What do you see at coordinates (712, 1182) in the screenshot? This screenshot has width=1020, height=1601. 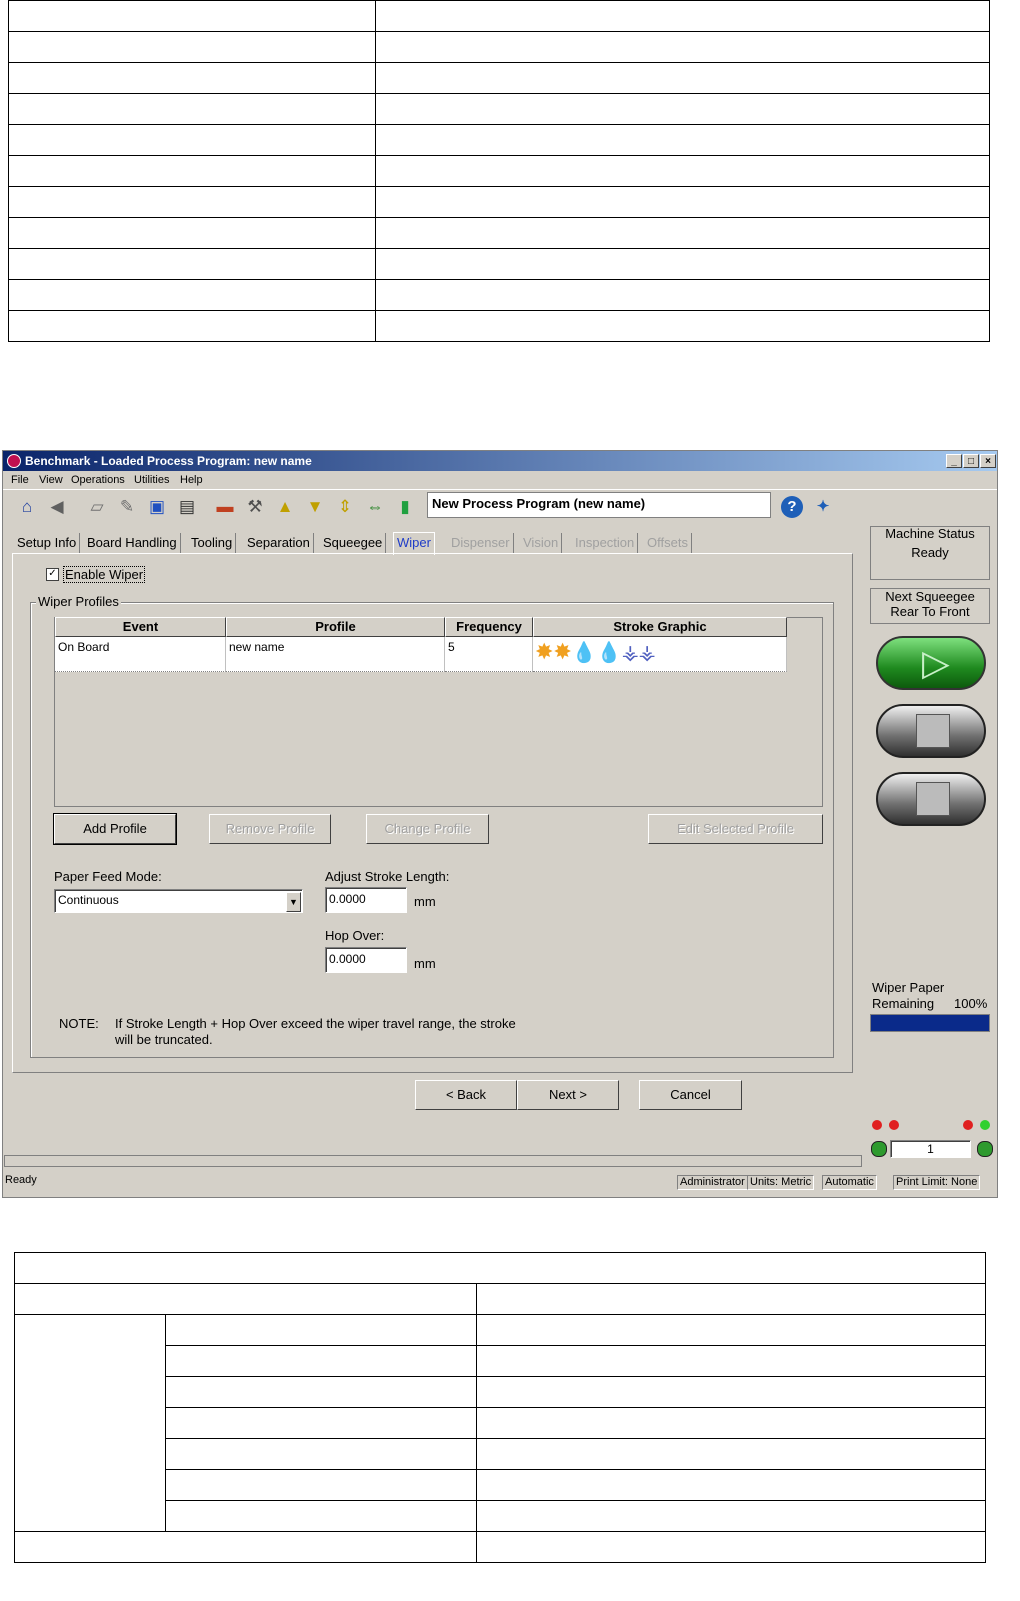 I see `status-user: Administrator` at bounding box center [712, 1182].